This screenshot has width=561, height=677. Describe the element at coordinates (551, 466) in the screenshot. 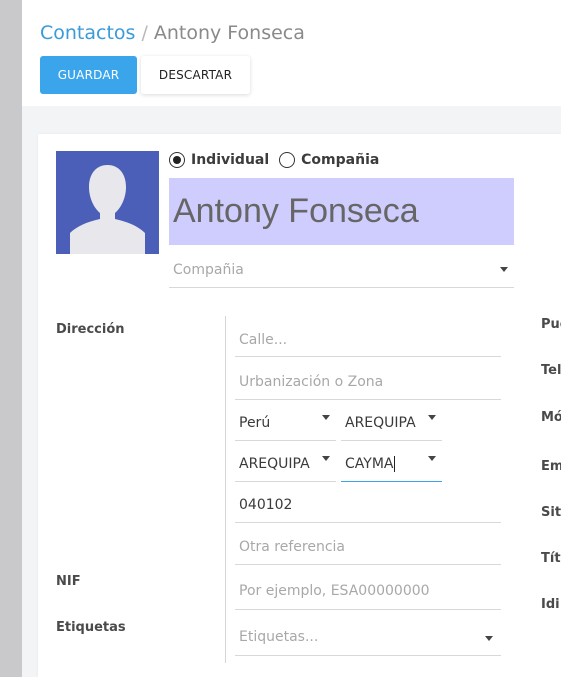

I see `right-label-4: Em` at that location.